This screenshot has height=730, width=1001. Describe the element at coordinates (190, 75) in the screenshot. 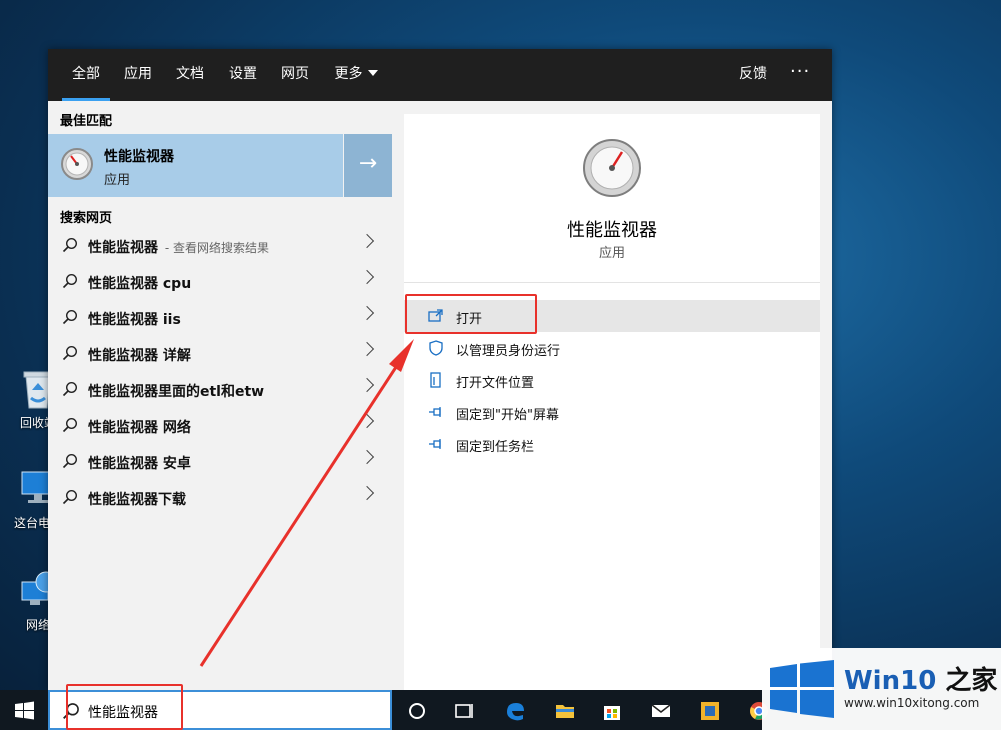

I see `tab-documents: 文档` at that location.